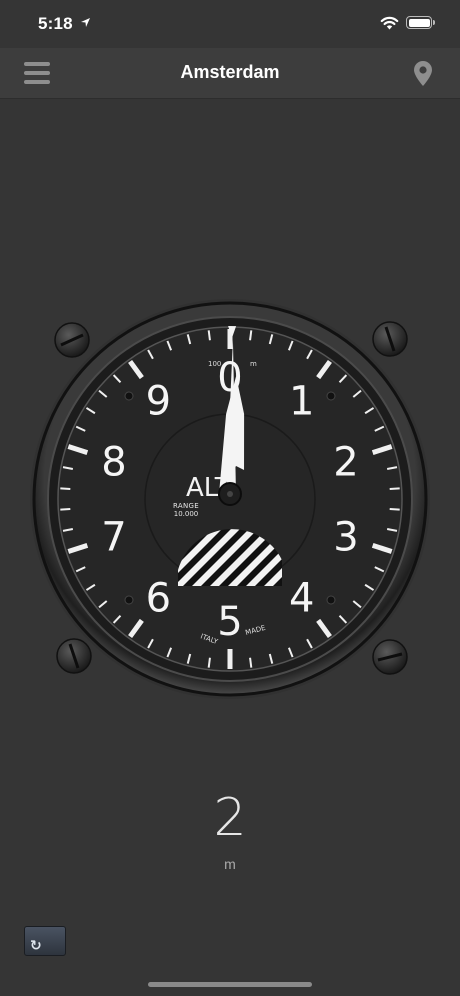 Image resolution: width=460 pixels, height=996 pixels. I want to click on reset-icon: ↻, so click(36, 945).